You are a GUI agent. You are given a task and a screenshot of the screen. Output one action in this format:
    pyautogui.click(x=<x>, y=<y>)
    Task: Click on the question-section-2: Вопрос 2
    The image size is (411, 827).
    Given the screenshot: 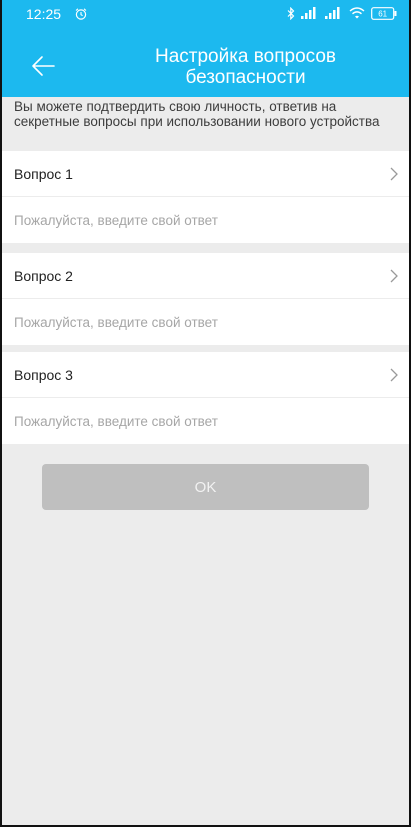 What is the action you would take?
    pyautogui.click(x=205, y=299)
    